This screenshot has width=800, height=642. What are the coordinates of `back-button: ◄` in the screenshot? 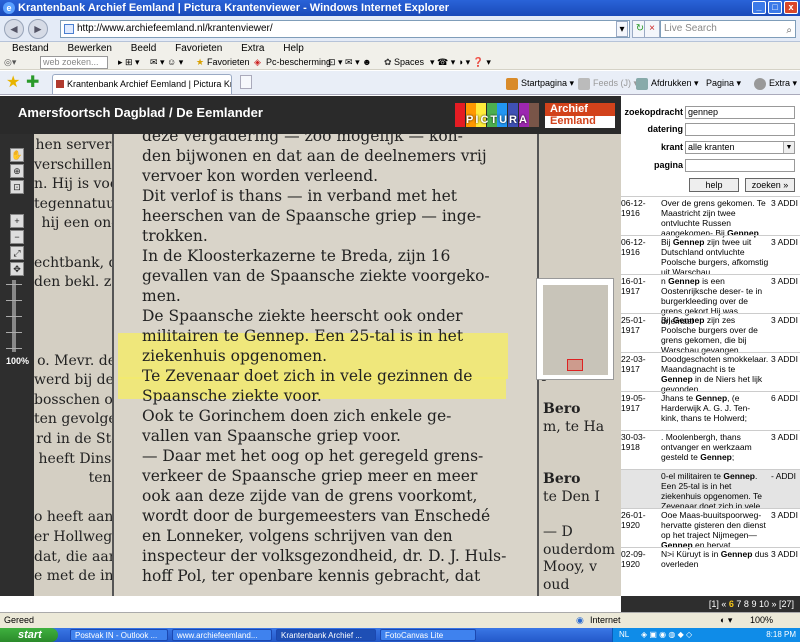 It's located at (14, 29).